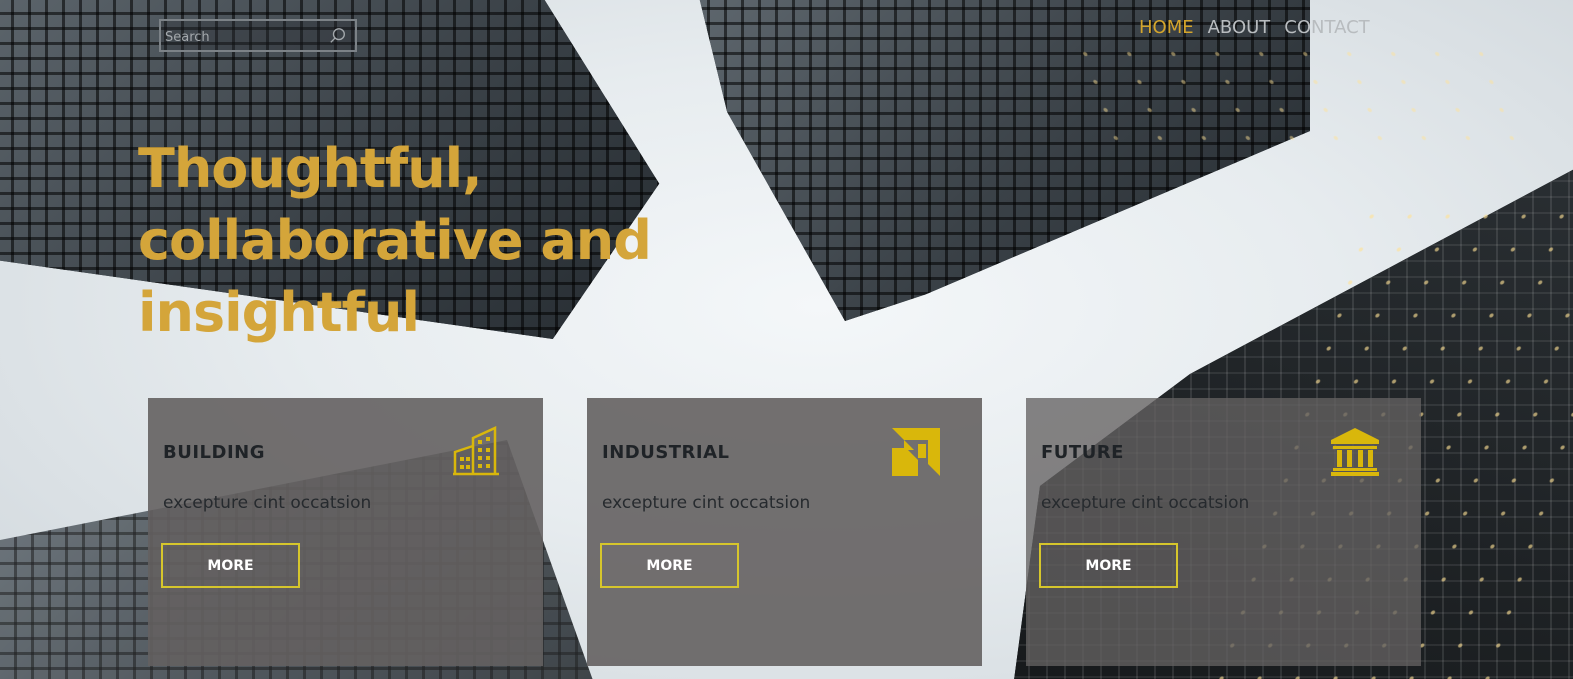  I want to click on window-lights-top, so click(1290, 100).